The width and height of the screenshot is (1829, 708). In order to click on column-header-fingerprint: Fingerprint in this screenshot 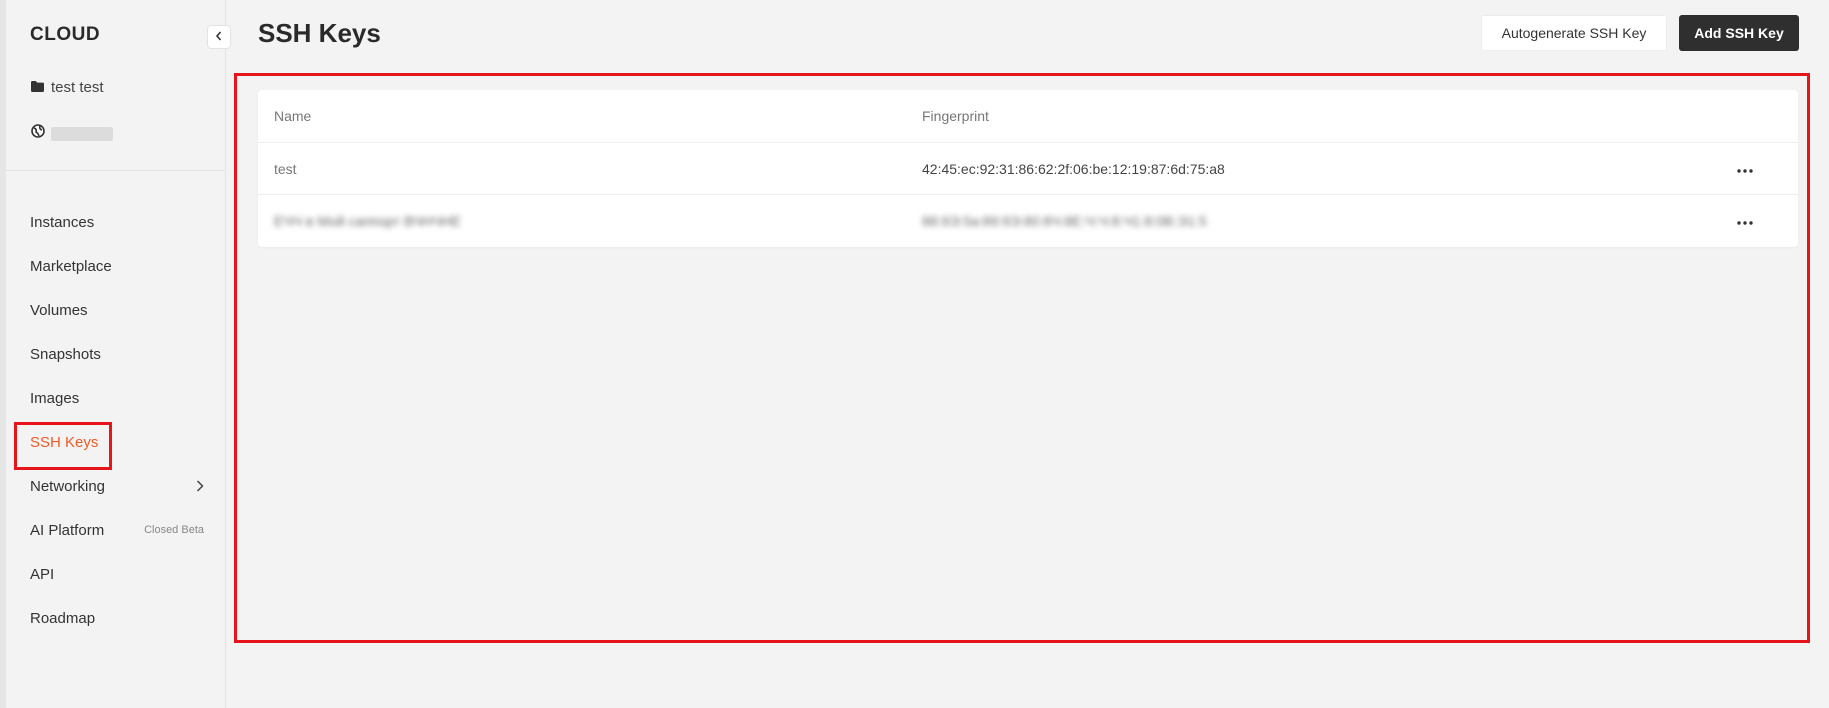, I will do `click(955, 116)`.